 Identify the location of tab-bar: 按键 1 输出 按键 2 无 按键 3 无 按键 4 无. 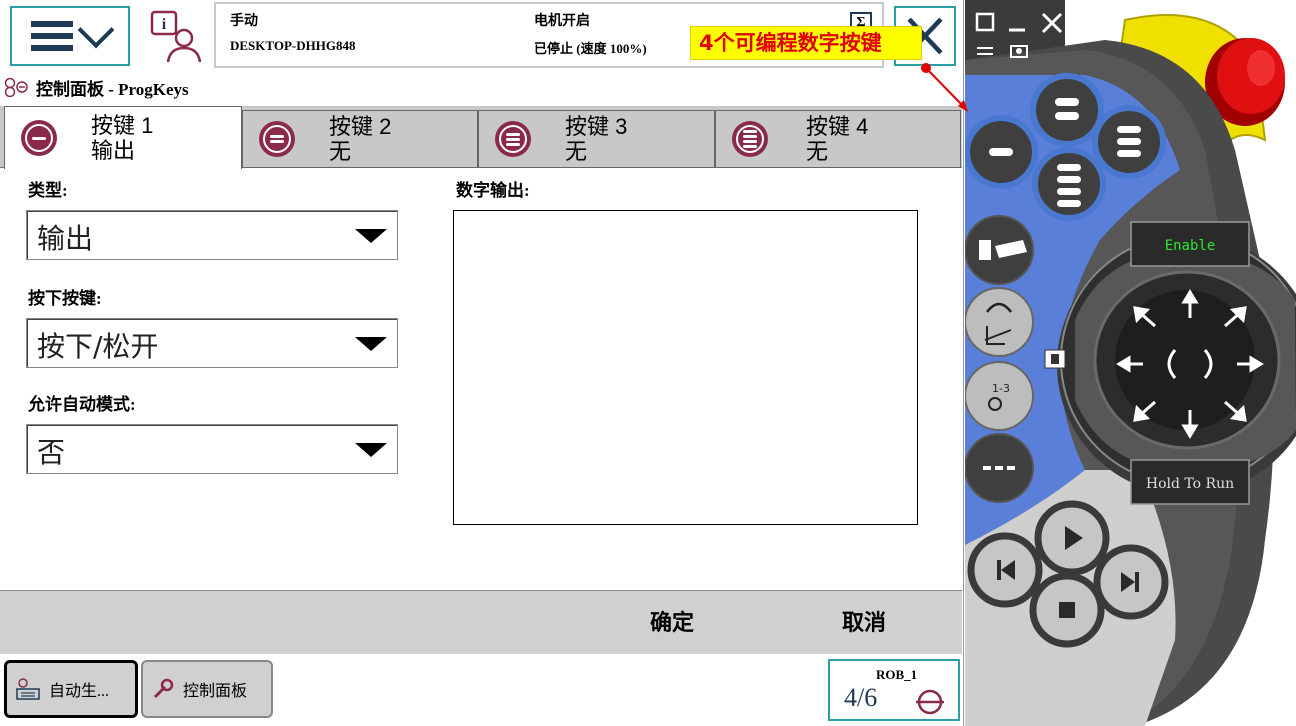
(481, 137).